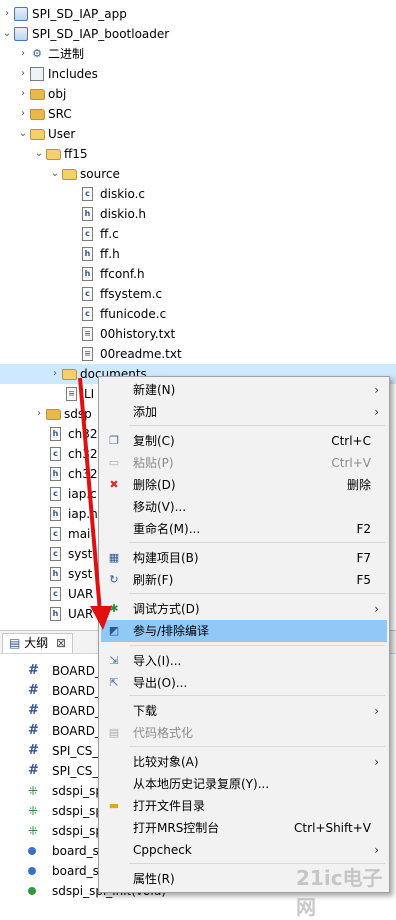 The image size is (396, 920). I want to click on tree-item: › obj, so click(198, 94).